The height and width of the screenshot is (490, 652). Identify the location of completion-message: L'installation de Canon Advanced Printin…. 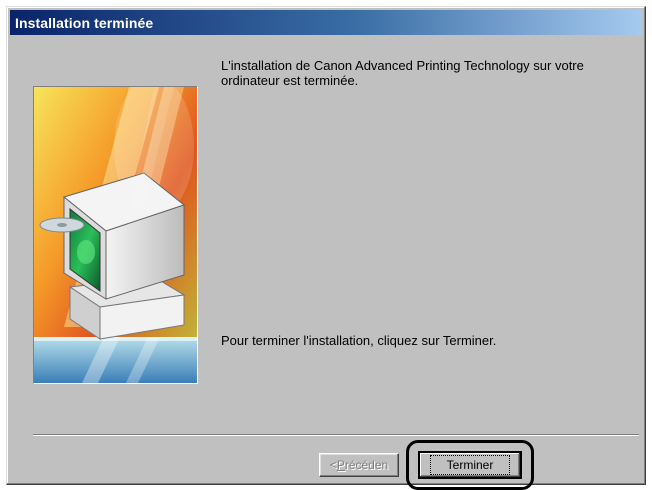
(402, 73).